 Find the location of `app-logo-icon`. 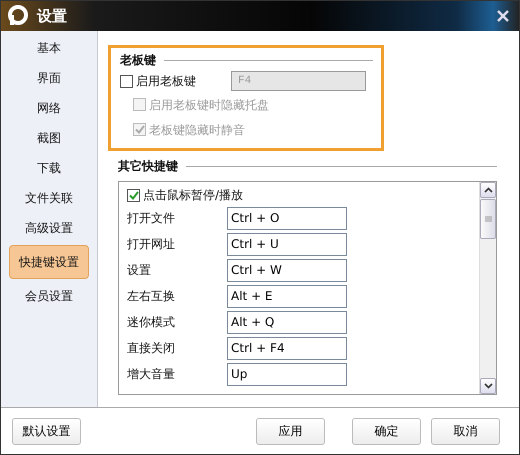

app-logo-icon is located at coordinates (18, 16).